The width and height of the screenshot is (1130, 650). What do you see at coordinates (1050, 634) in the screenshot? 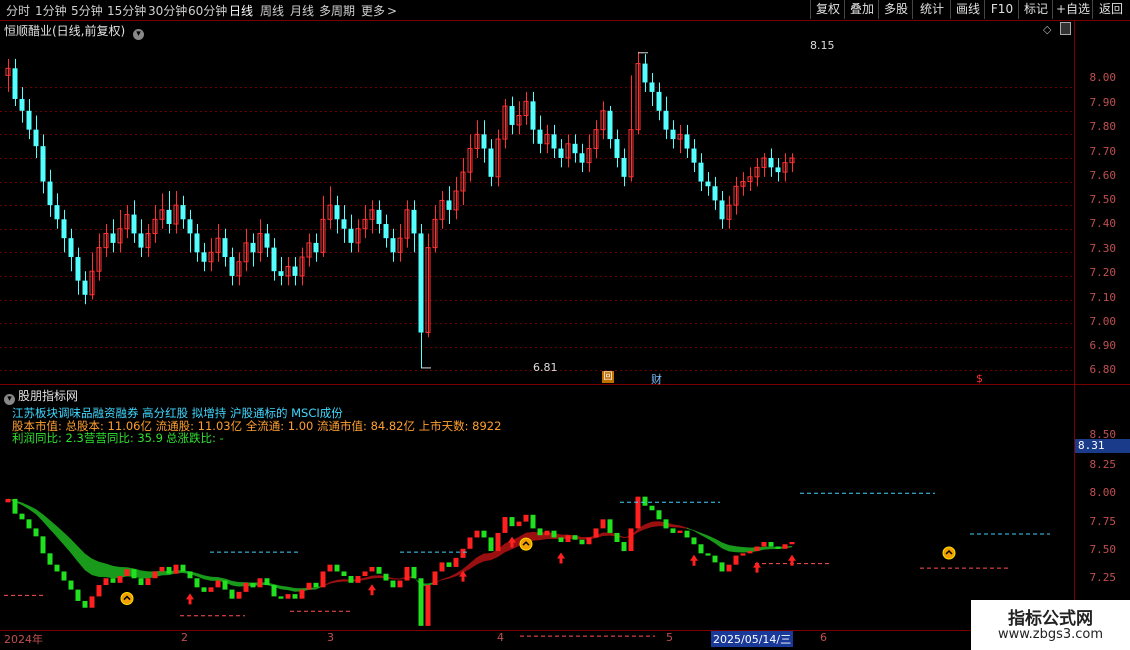
I see `watermark-url: www.zbgs3.com` at bounding box center [1050, 634].